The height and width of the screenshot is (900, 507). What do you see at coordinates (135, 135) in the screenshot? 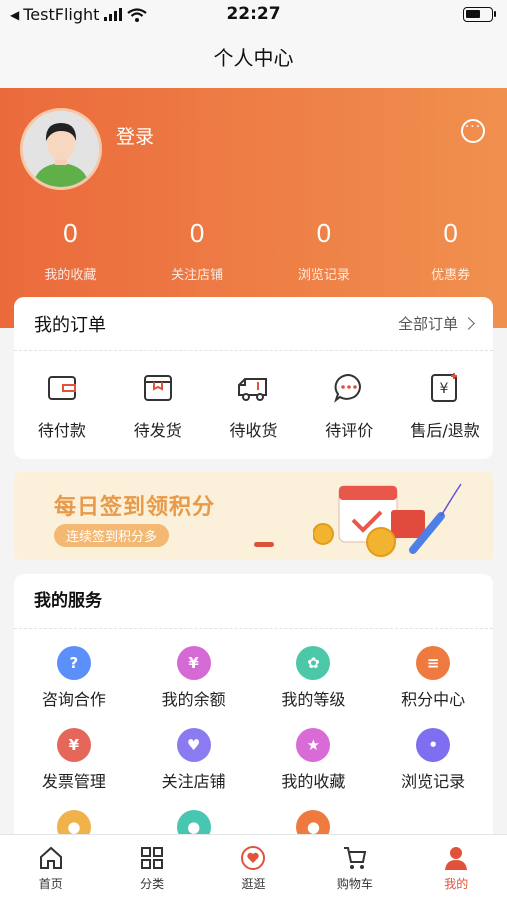
I see `login-link: 登录` at bounding box center [135, 135].